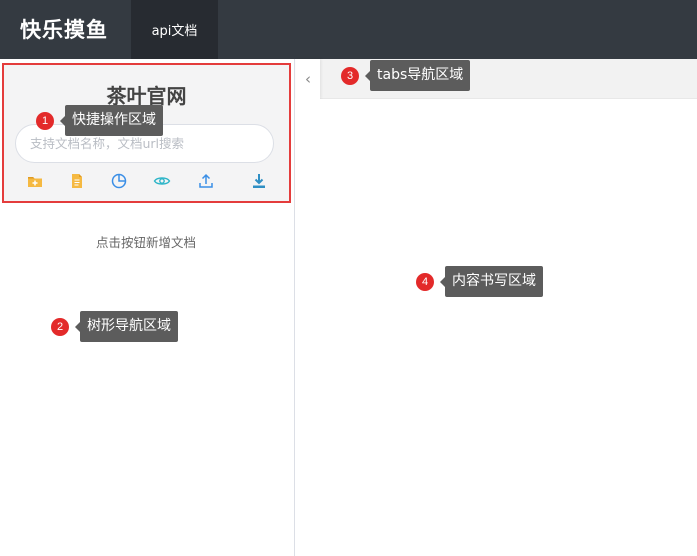 Image resolution: width=697 pixels, height=556 pixels. Describe the element at coordinates (126, 326) in the screenshot. I see `annotation-label: 树形导航区域` at that location.